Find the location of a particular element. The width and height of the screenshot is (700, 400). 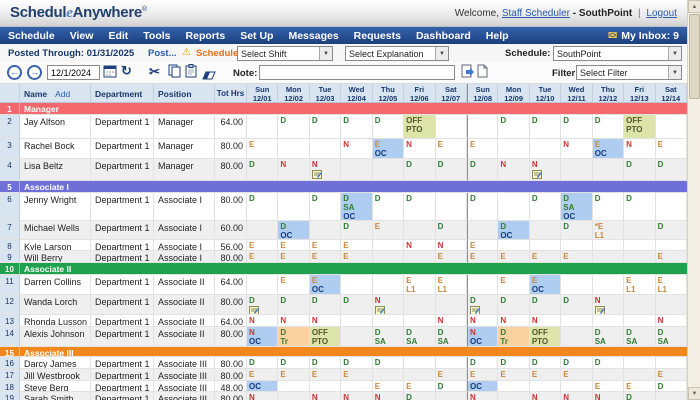

paste-icon is located at coordinates (191, 73).